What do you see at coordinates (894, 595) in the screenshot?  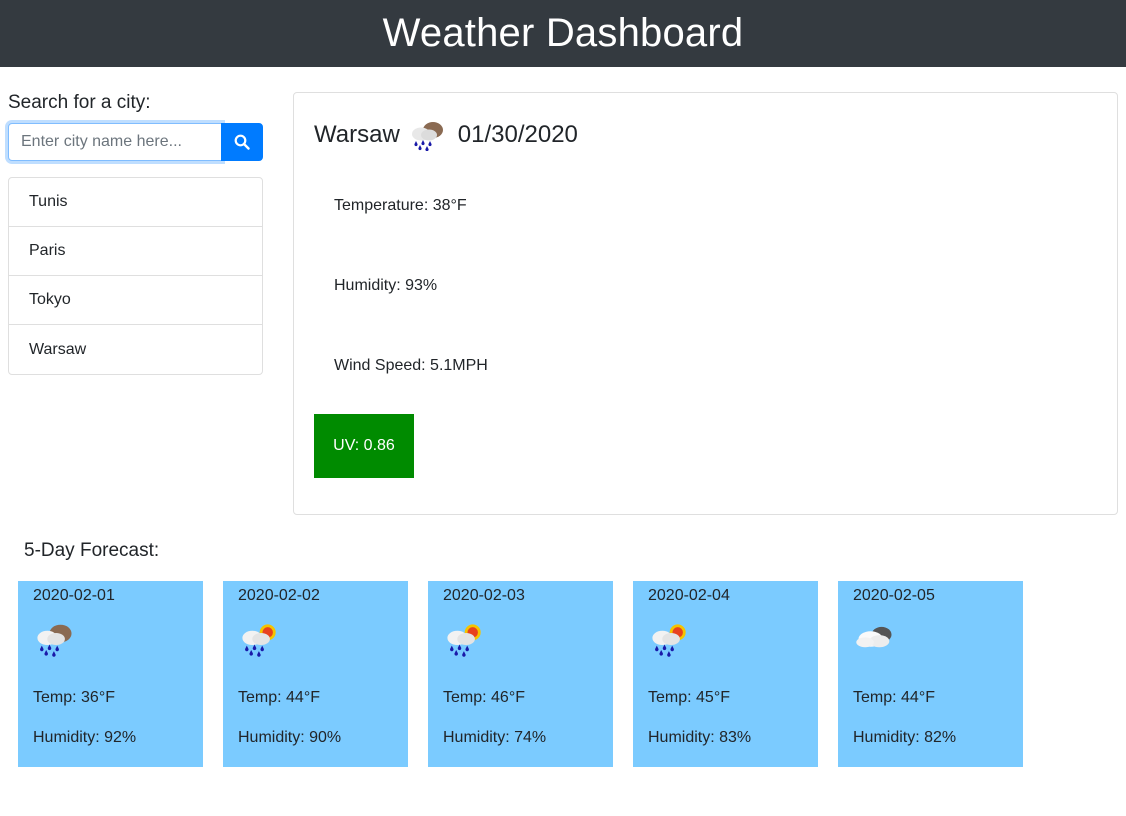 I see `forecast-date: 2020-02-05` at bounding box center [894, 595].